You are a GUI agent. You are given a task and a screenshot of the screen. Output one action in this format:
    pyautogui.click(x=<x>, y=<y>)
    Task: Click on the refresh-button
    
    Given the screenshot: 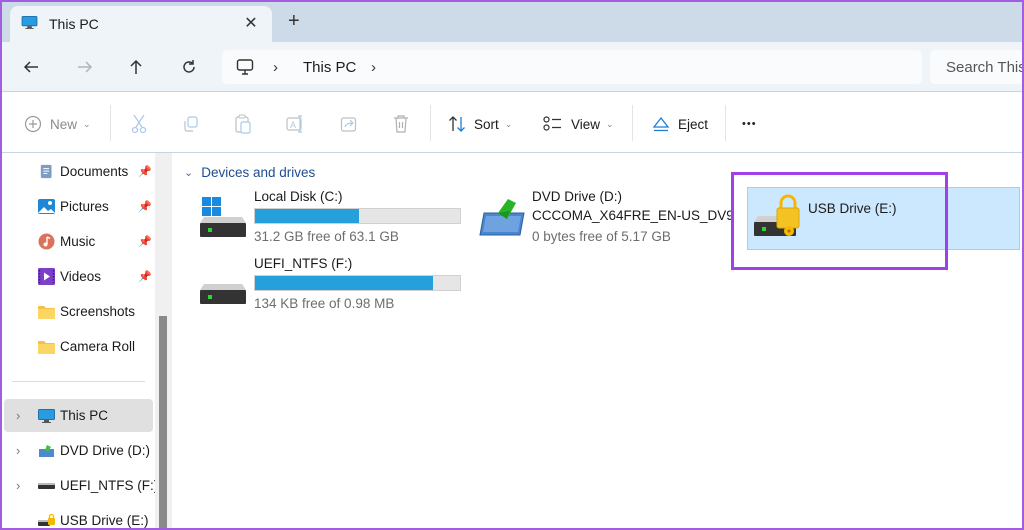 What is the action you would take?
    pyautogui.click(x=189, y=67)
    